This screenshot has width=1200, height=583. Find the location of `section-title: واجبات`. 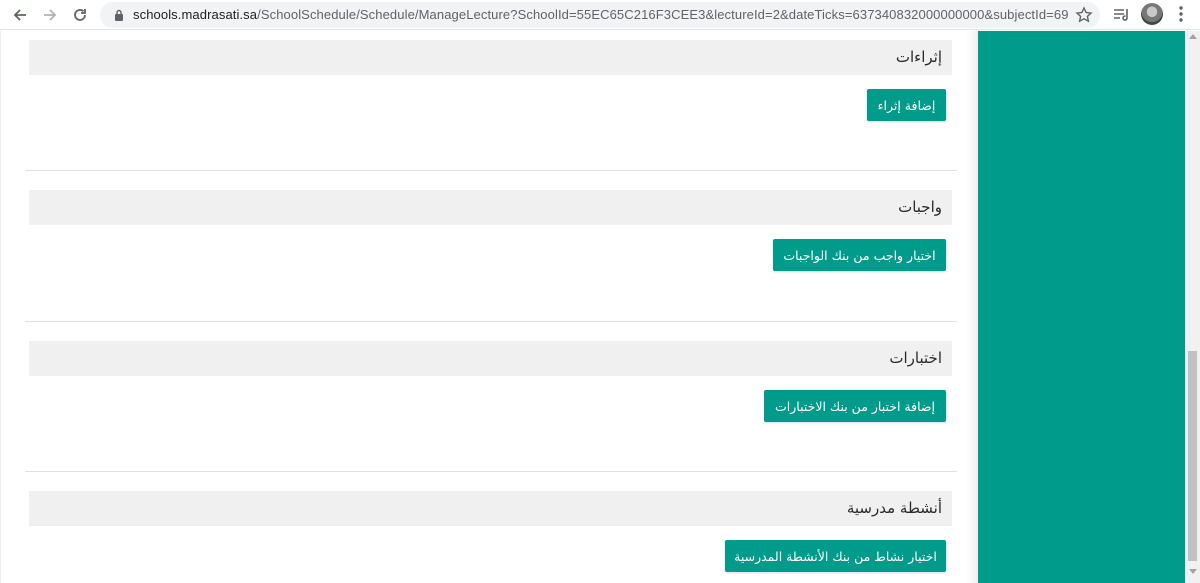

section-title: واجبات is located at coordinates (920, 207).